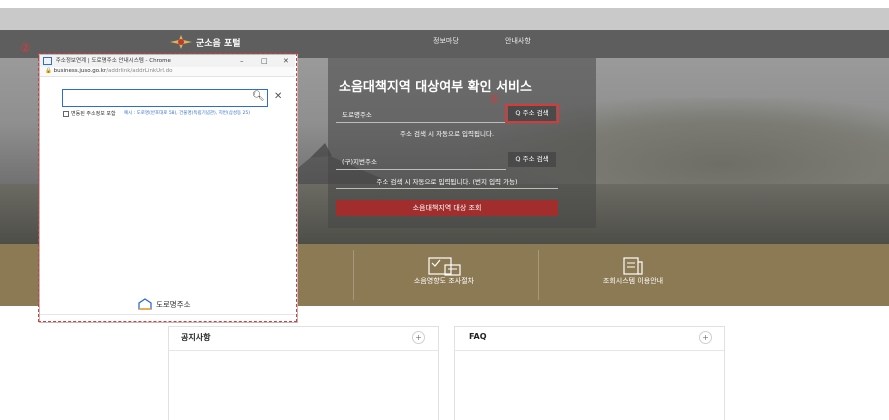 The height and width of the screenshot is (420, 889). Describe the element at coordinates (47, 60) in the screenshot. I see `window-icon` at that location.